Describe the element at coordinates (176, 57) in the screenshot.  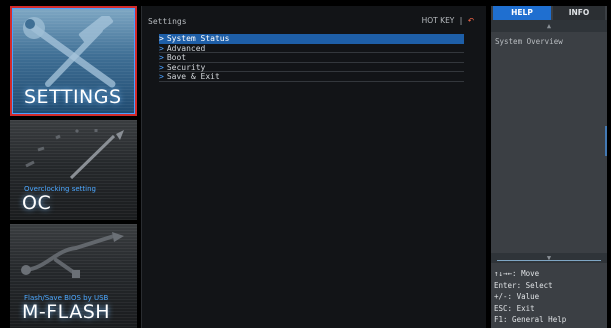
I see `menu-item-label: Boot` at that location.